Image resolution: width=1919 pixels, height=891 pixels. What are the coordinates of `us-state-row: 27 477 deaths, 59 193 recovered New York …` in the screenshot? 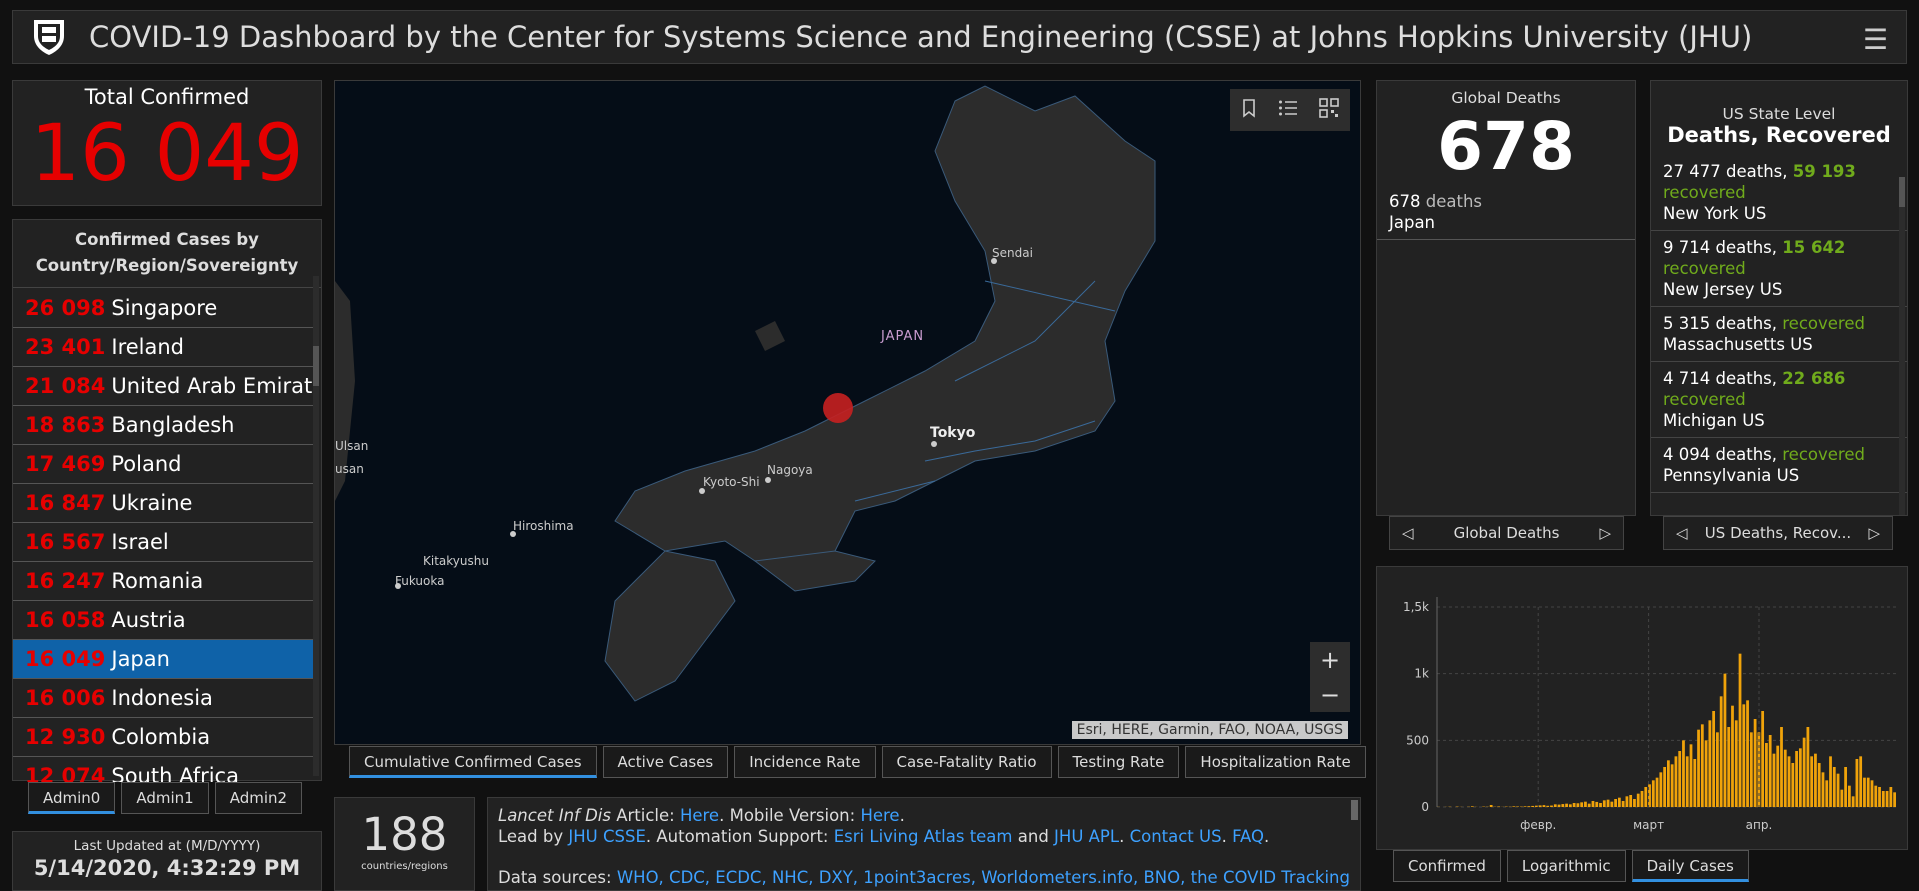 It's located at (1779, 193).